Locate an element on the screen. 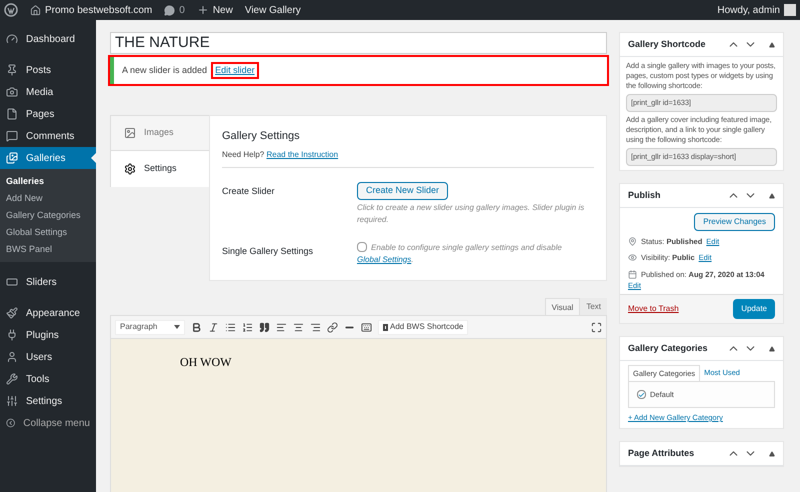 This screenshot has height=492, width=800. menu-item: Comments is located at coordinates (48, 136).